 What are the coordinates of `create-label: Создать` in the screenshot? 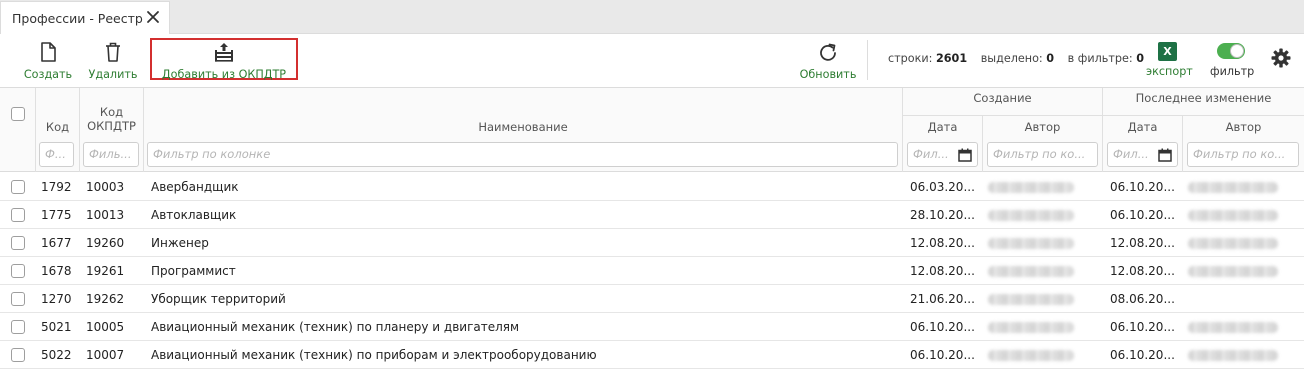 It's located at (48, 74).